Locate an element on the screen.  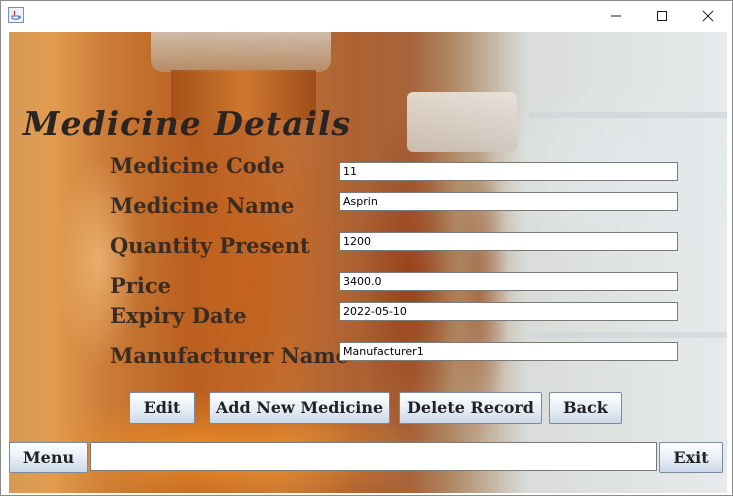
add-new-medicine-button: Add New Medicine is located at coordinates (299, 408).